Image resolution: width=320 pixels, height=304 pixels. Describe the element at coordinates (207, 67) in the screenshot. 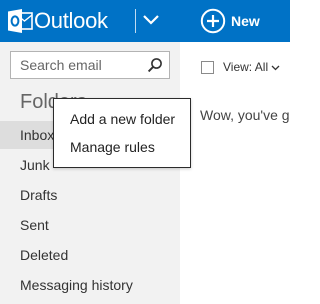

I see `select-all-checkbox` at that location.